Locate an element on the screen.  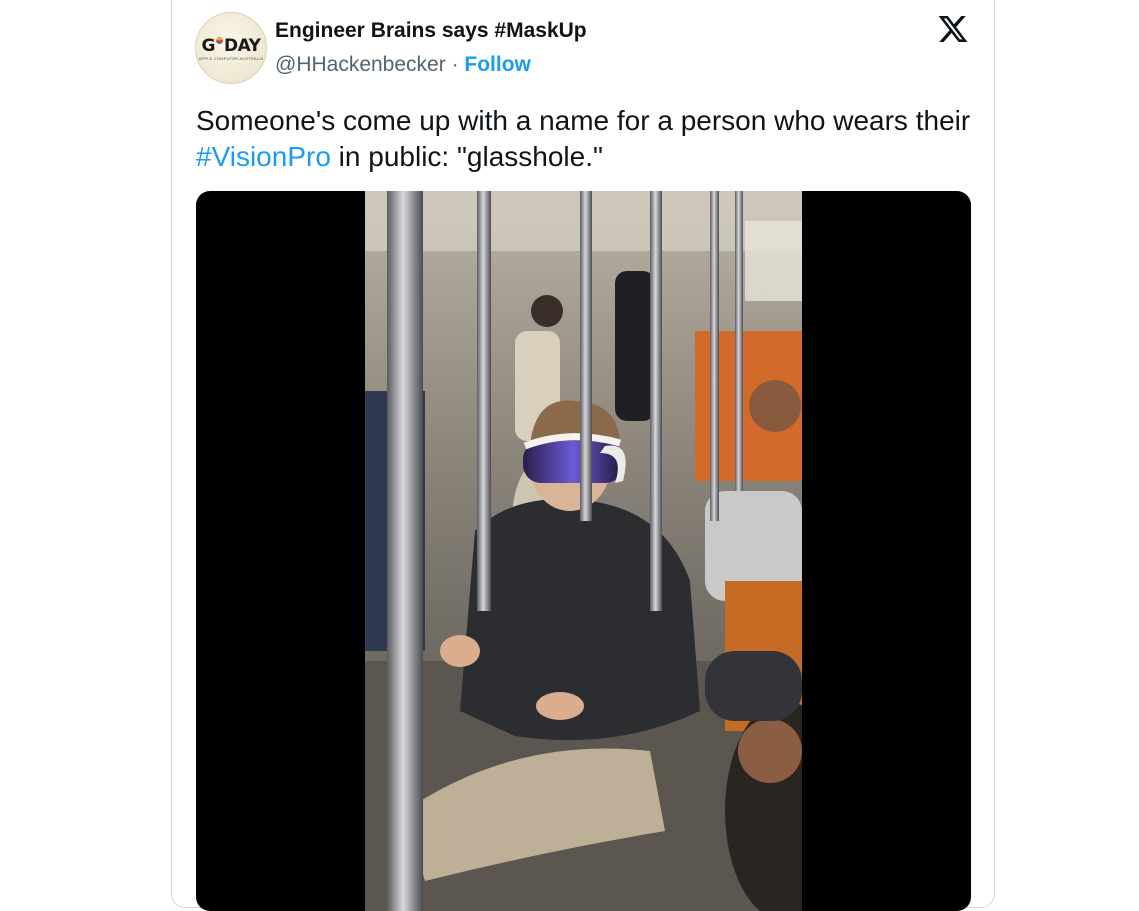
avatar-logo-text: G DAY is located at coordinates (231, 46).